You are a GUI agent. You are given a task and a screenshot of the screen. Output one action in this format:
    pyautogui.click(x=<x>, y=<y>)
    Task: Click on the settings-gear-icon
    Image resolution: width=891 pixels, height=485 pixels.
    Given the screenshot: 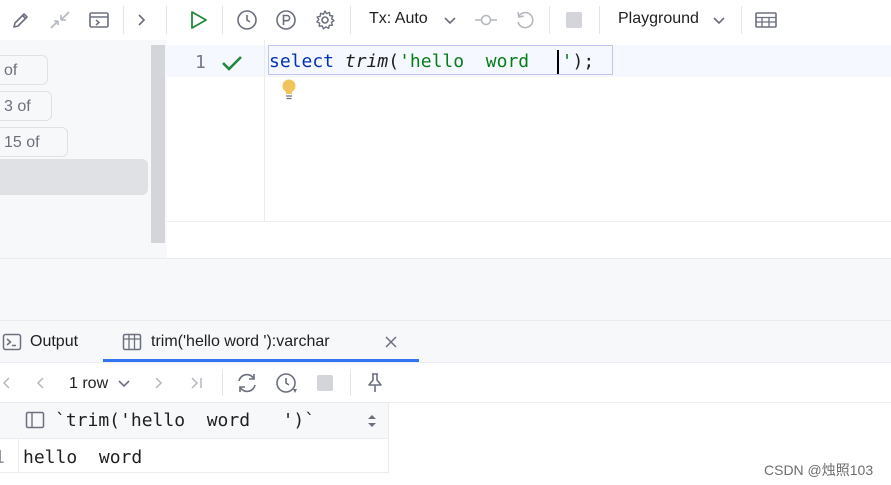 What is the action you would take?
    pyautogui.click(x=325, y=20)
    